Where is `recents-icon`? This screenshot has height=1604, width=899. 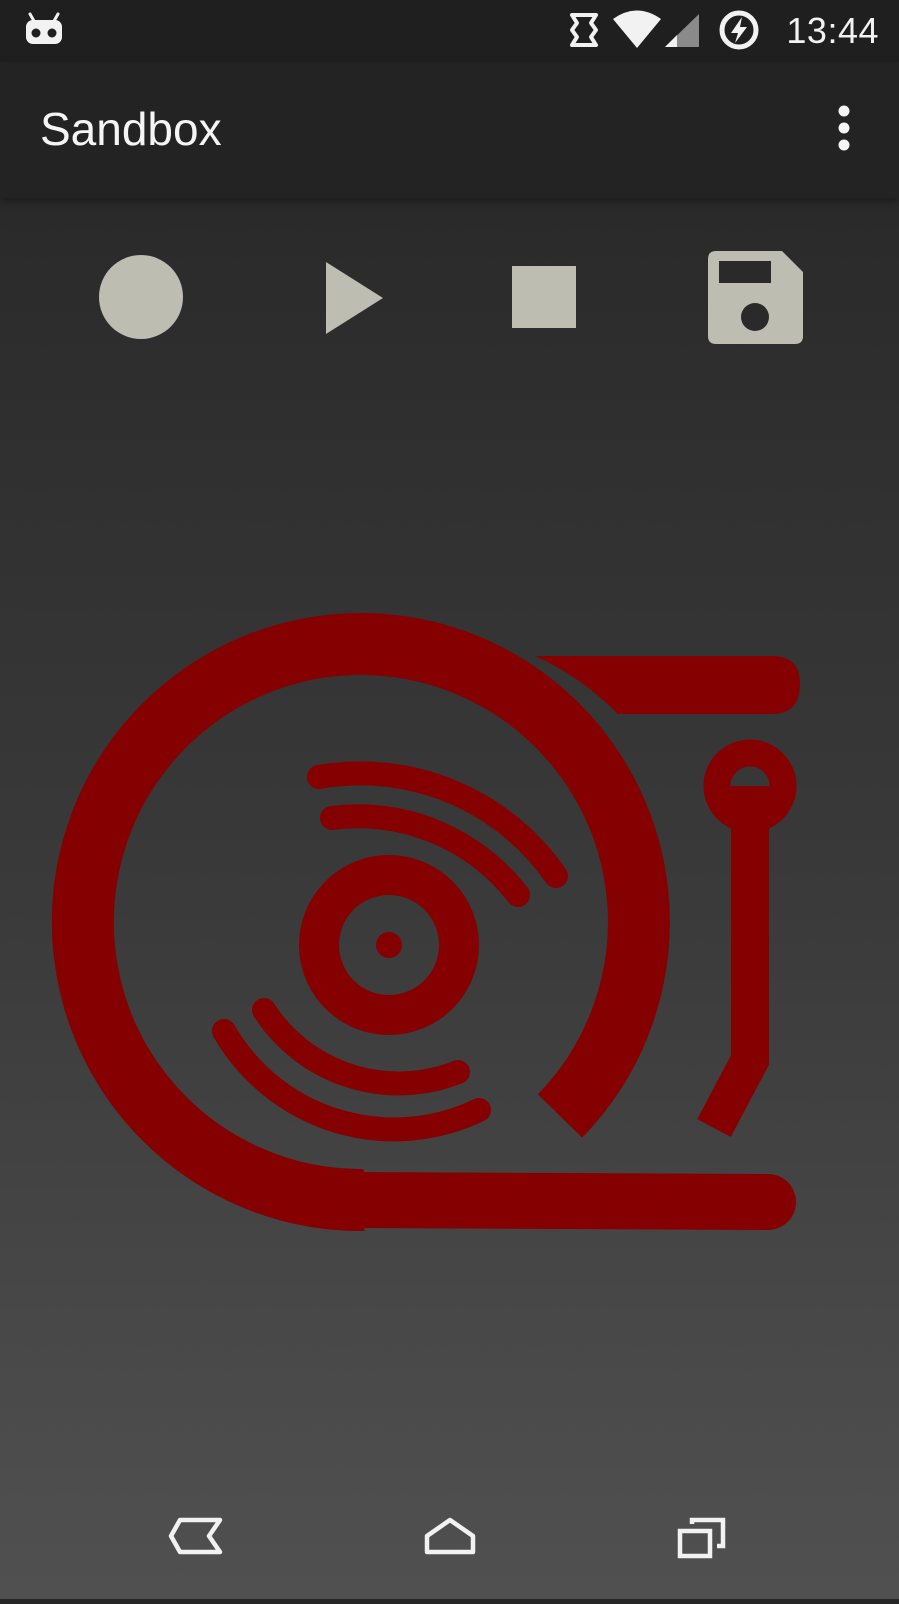 recents-icon is located at coordinates (701, 1538).